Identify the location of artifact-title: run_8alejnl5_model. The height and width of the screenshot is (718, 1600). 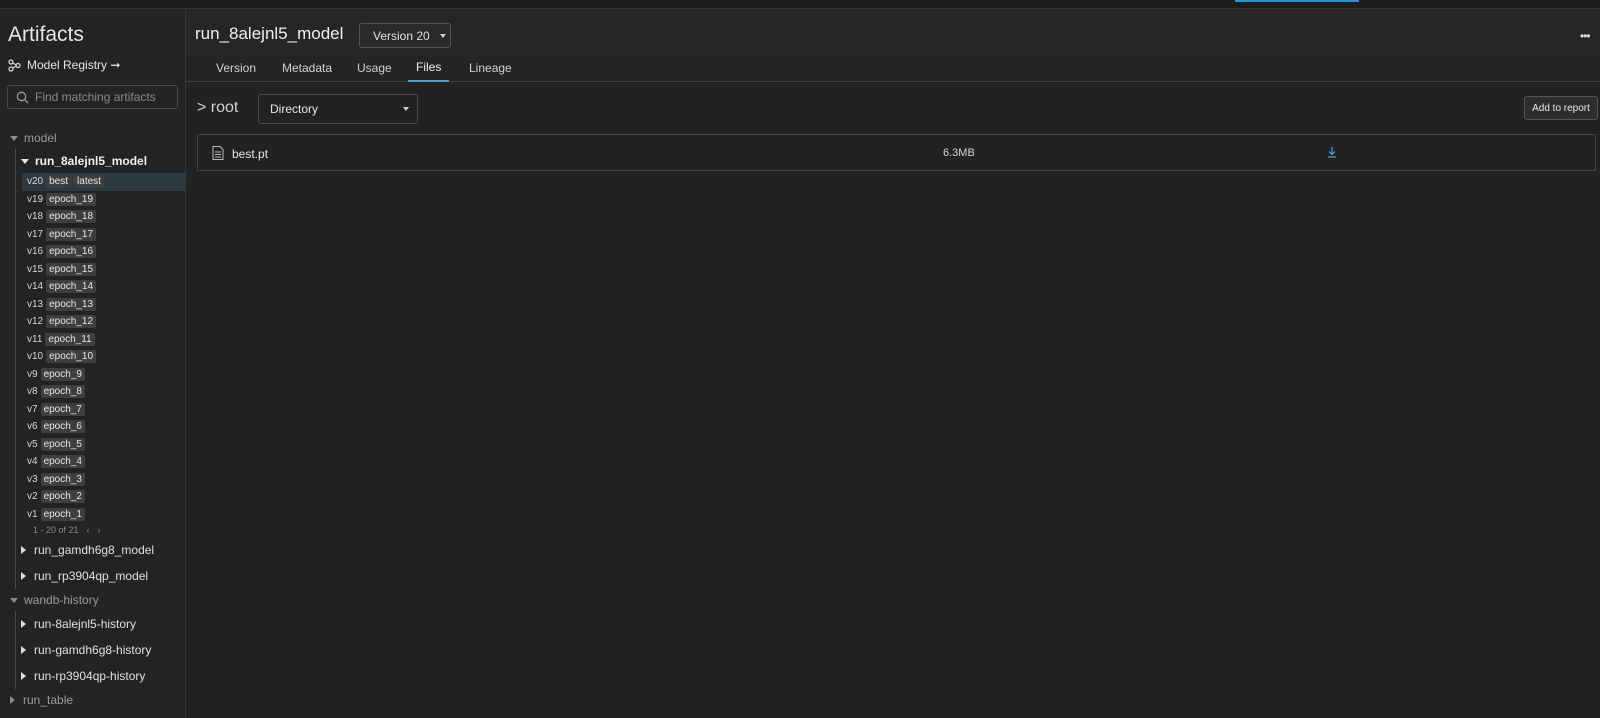
(269, 33).